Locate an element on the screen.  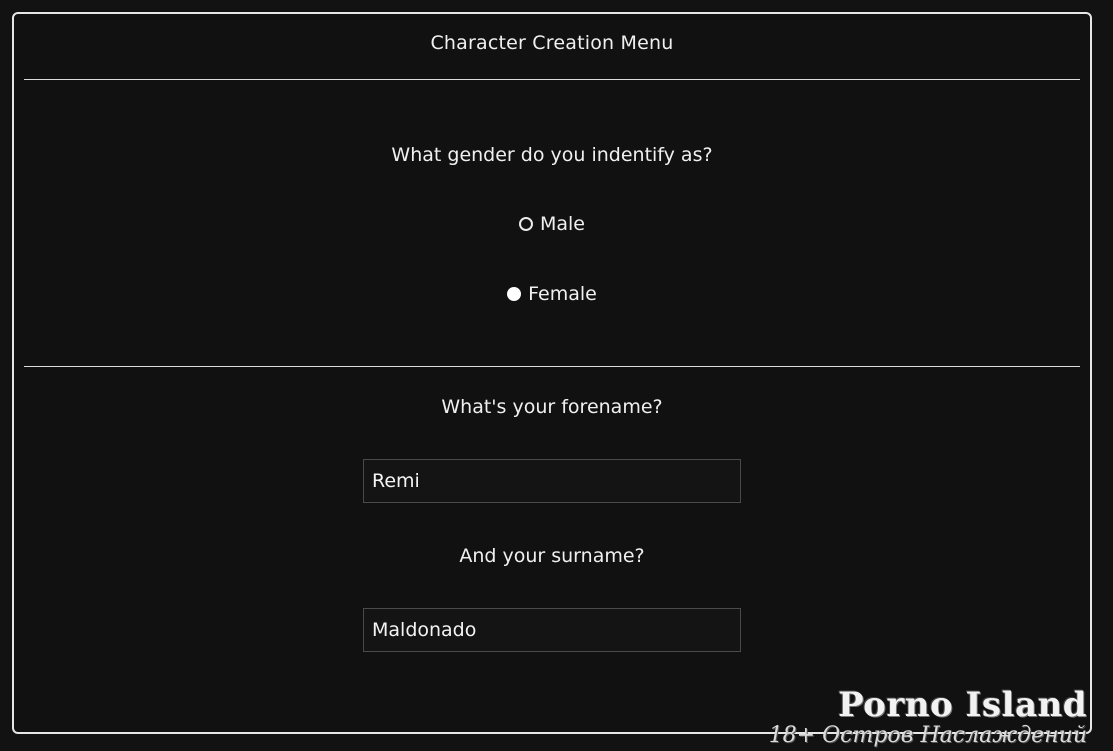
forename-input is located at coordinates (552, 481).